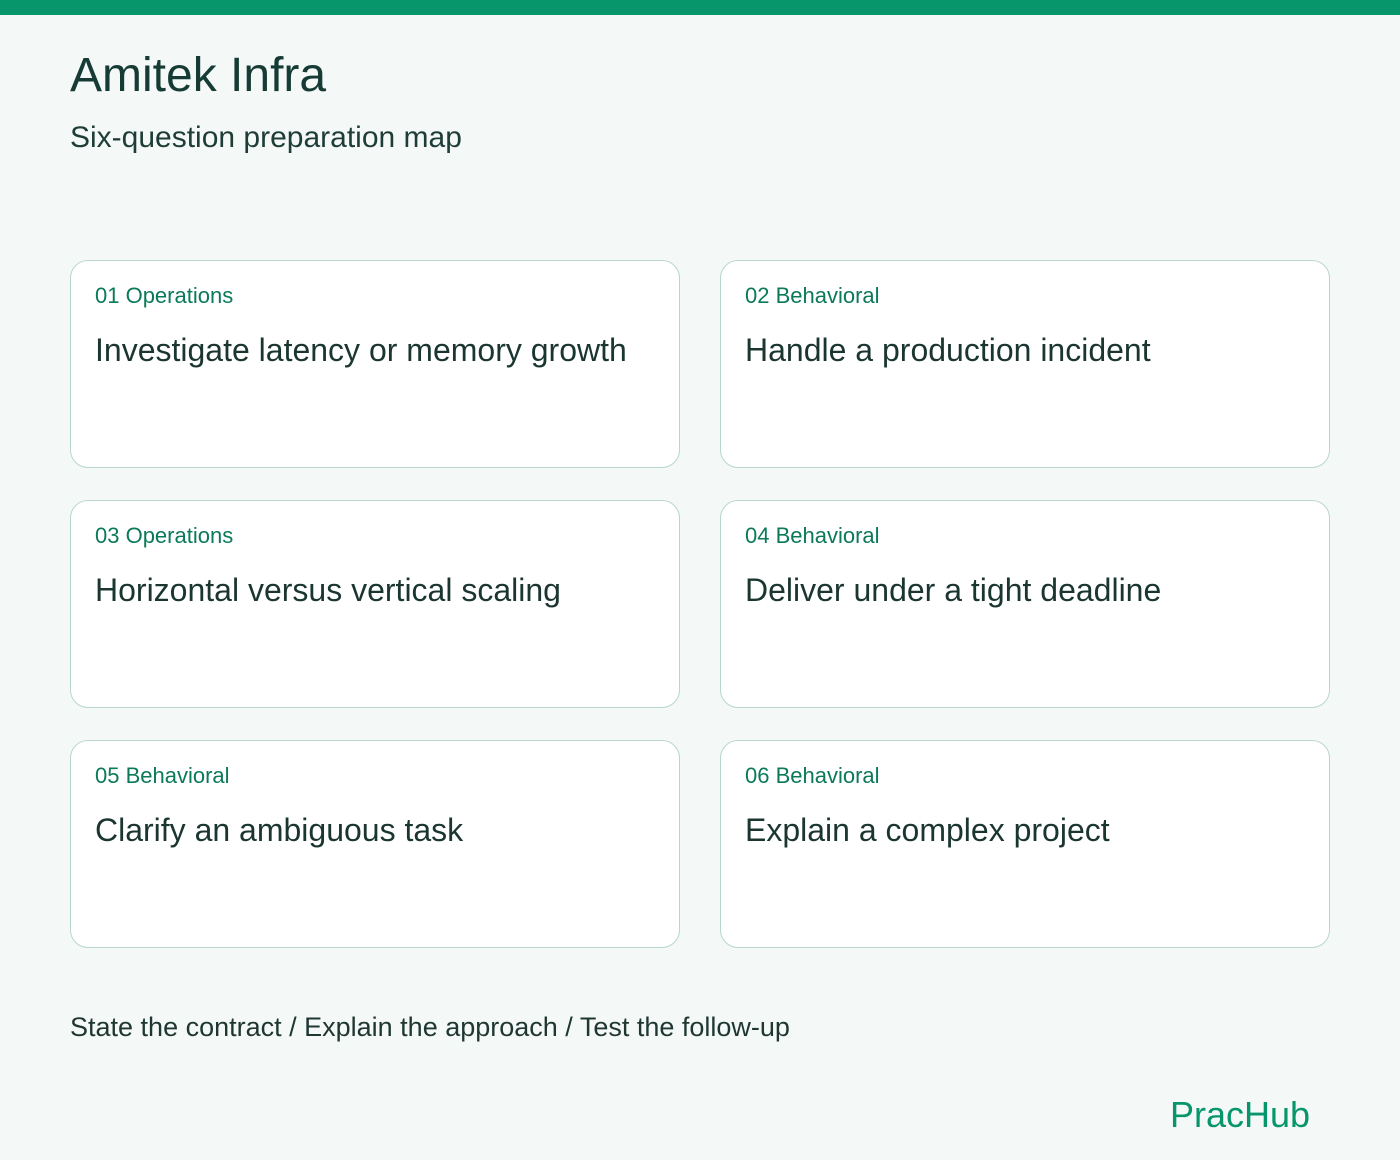  I want to click on card-question-title: Handle a production incident, so click(948, 350).